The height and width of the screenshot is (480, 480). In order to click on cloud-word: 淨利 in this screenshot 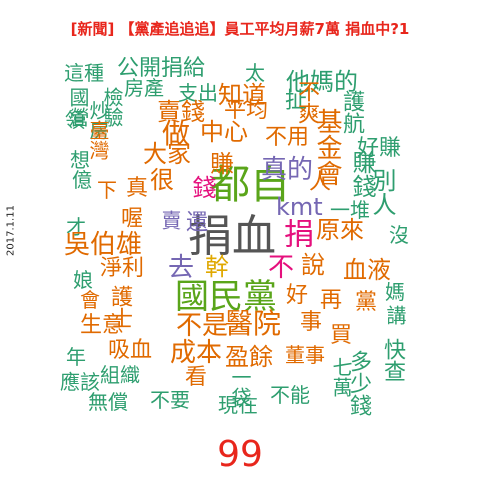, I will do `click(122, 268)`.